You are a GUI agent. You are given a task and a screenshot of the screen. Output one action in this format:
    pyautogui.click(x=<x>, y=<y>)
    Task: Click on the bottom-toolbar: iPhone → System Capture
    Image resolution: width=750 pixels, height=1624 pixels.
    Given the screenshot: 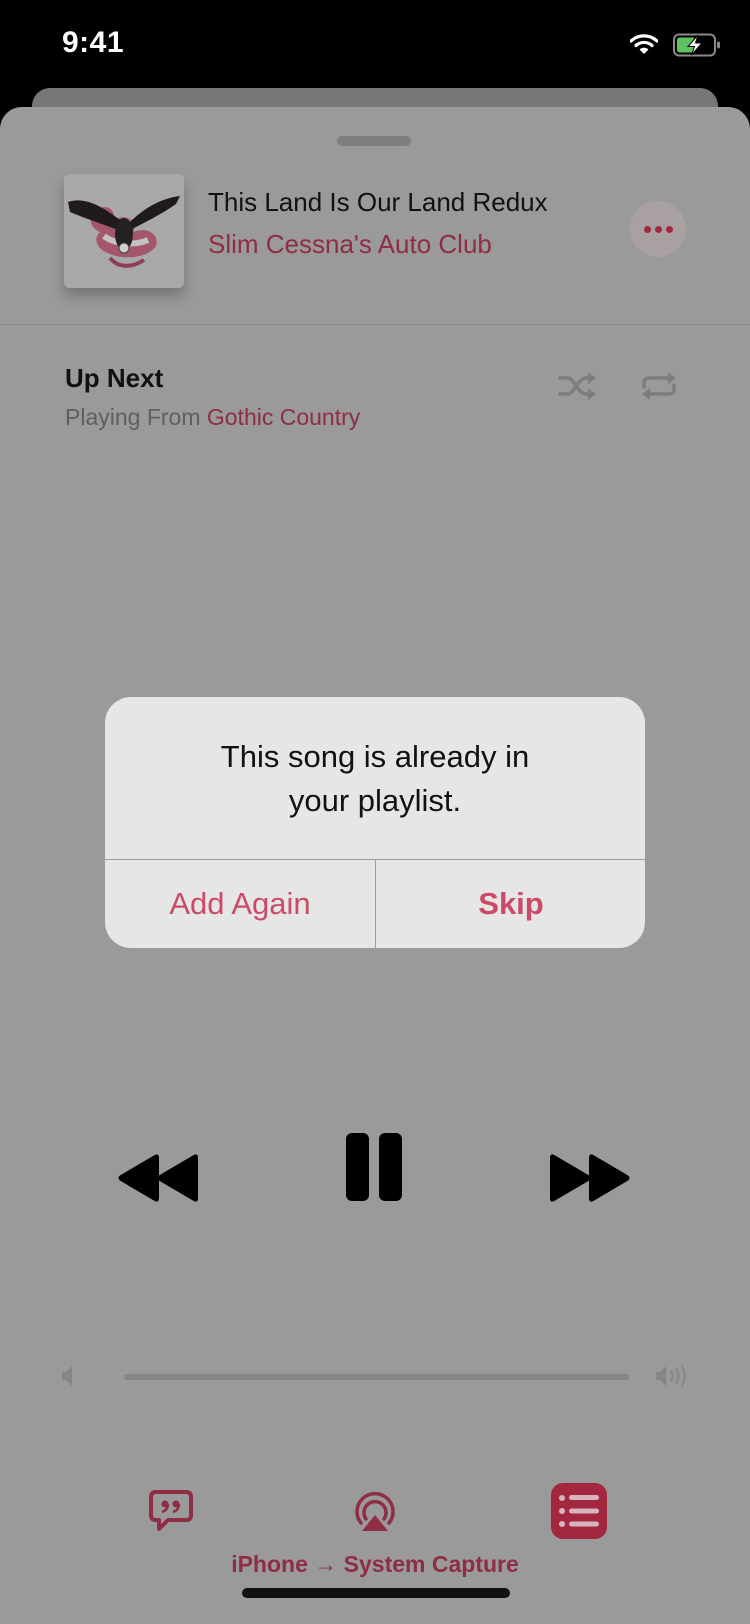 What is the action you would take?
    pyautogui.click(x=375, y=1527)
    